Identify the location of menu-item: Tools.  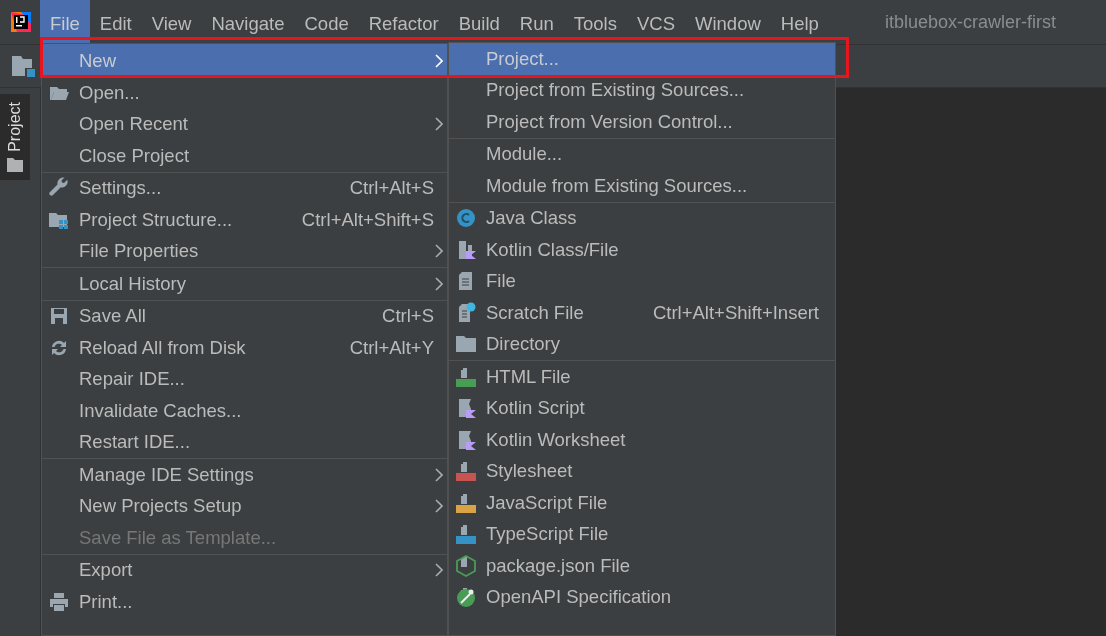
(595, 22).